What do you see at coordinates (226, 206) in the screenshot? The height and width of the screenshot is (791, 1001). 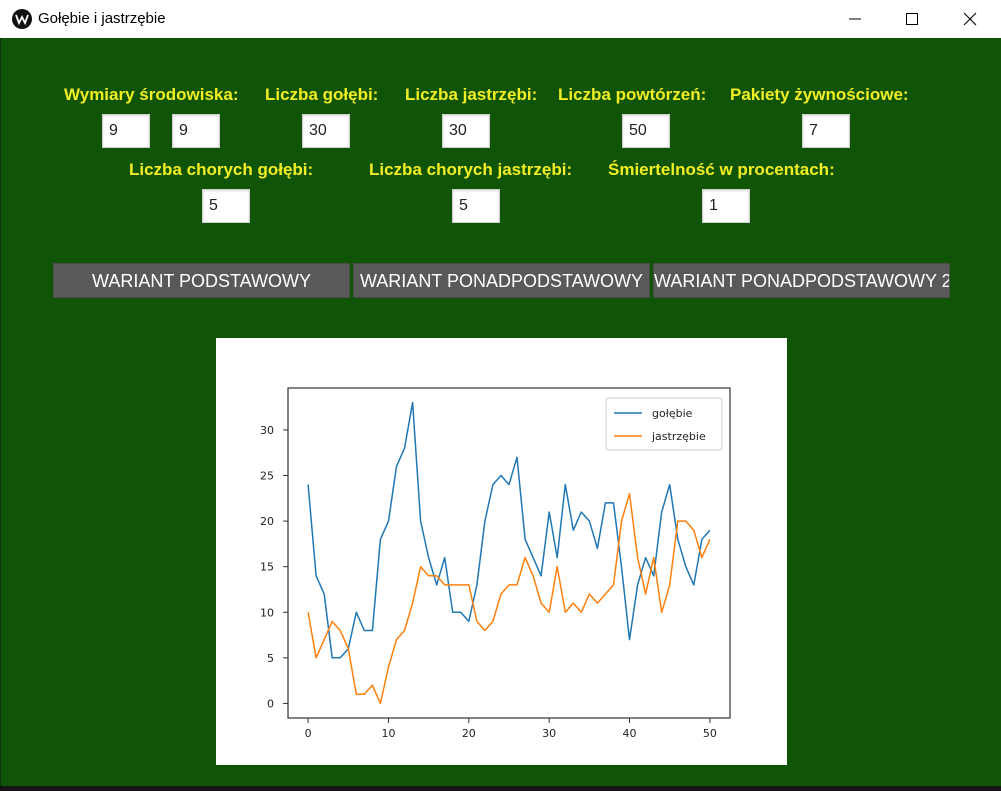 I see `sick-doves-input: 5` at bounding box center [226, 206].